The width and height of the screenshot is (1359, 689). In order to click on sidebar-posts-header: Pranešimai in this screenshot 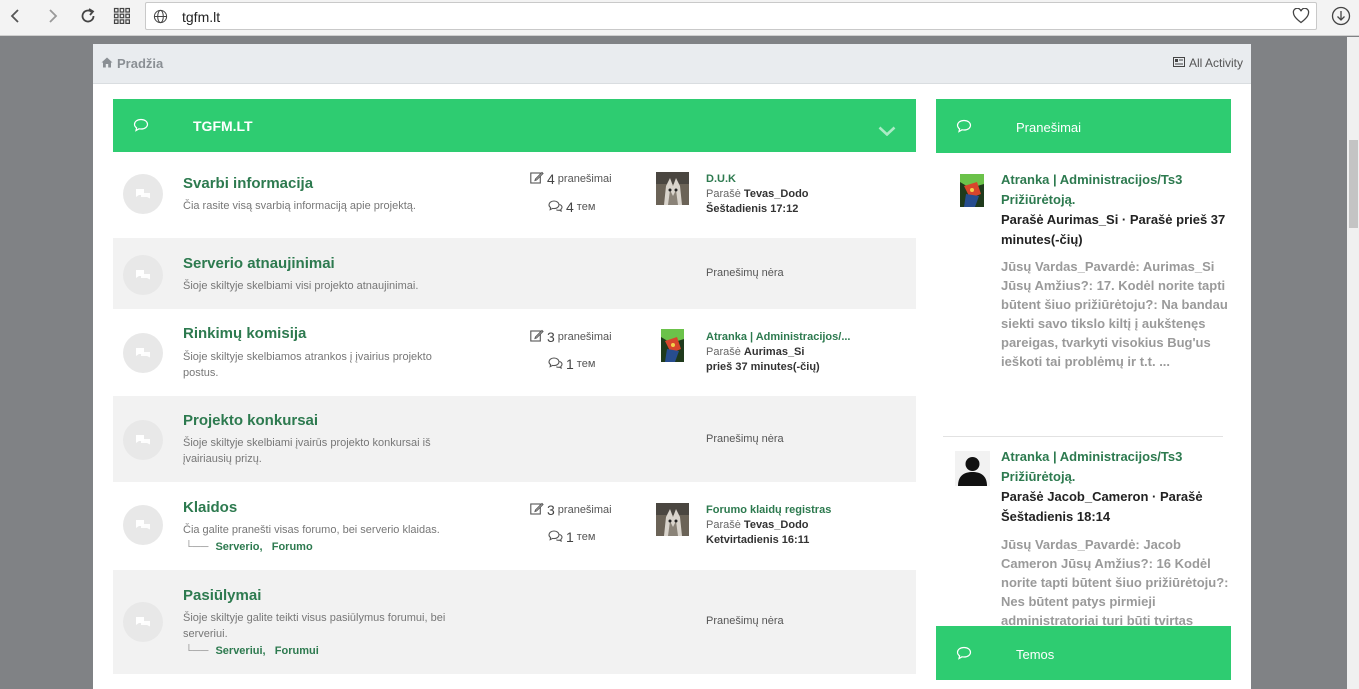, I will do `click(1083, 126)`.